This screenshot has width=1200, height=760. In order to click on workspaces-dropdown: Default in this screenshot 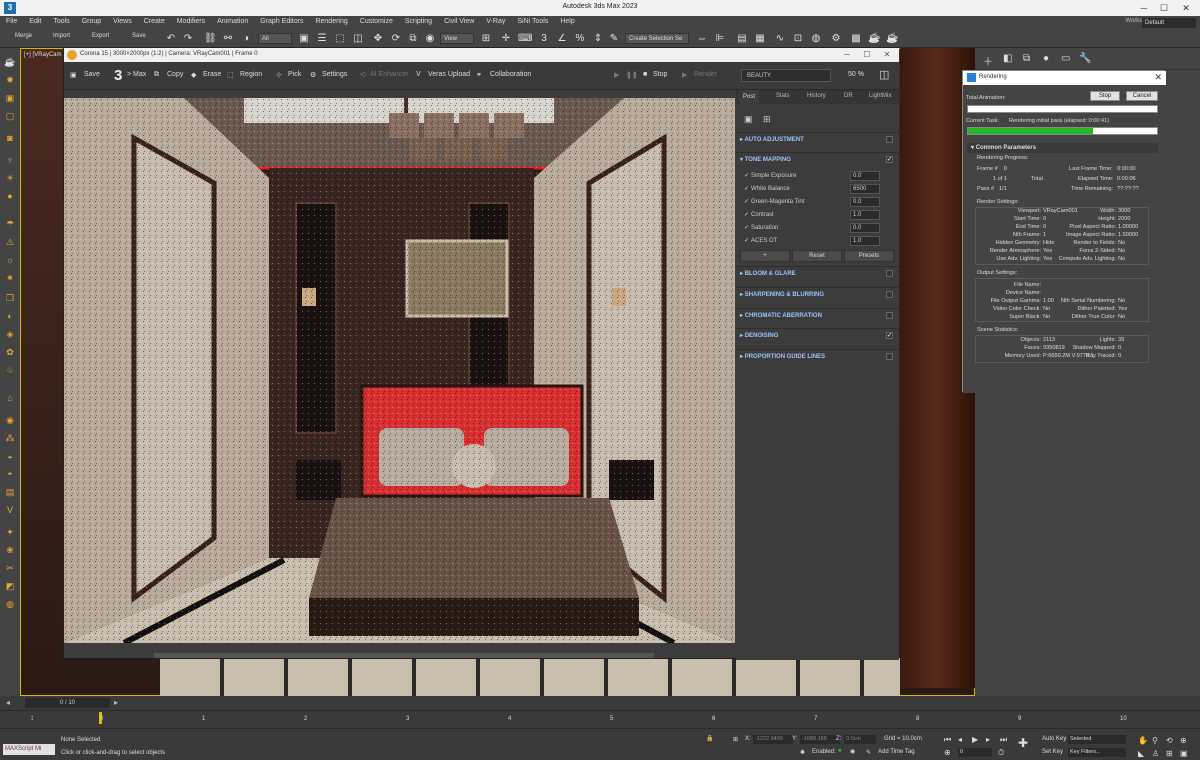, I will do `click(1169, 23)`.